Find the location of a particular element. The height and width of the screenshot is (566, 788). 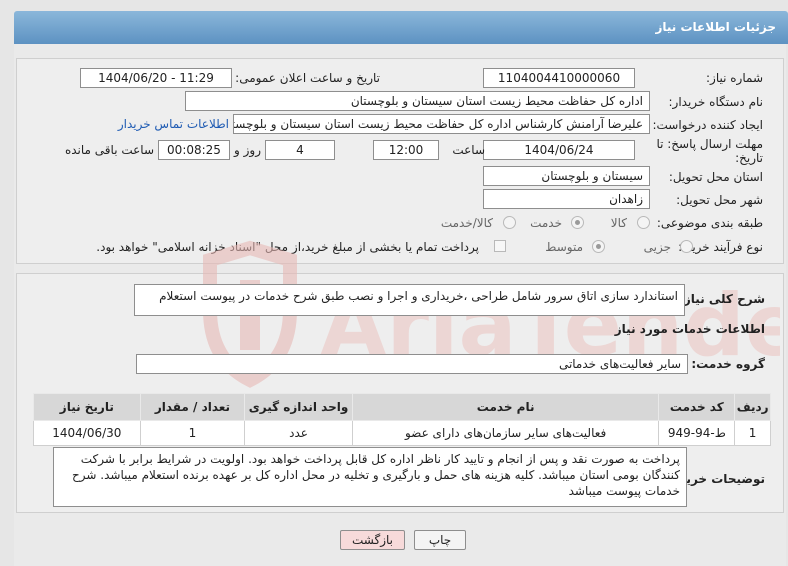

col-service-code: کد خدمت is located at coordinates (697, 407).